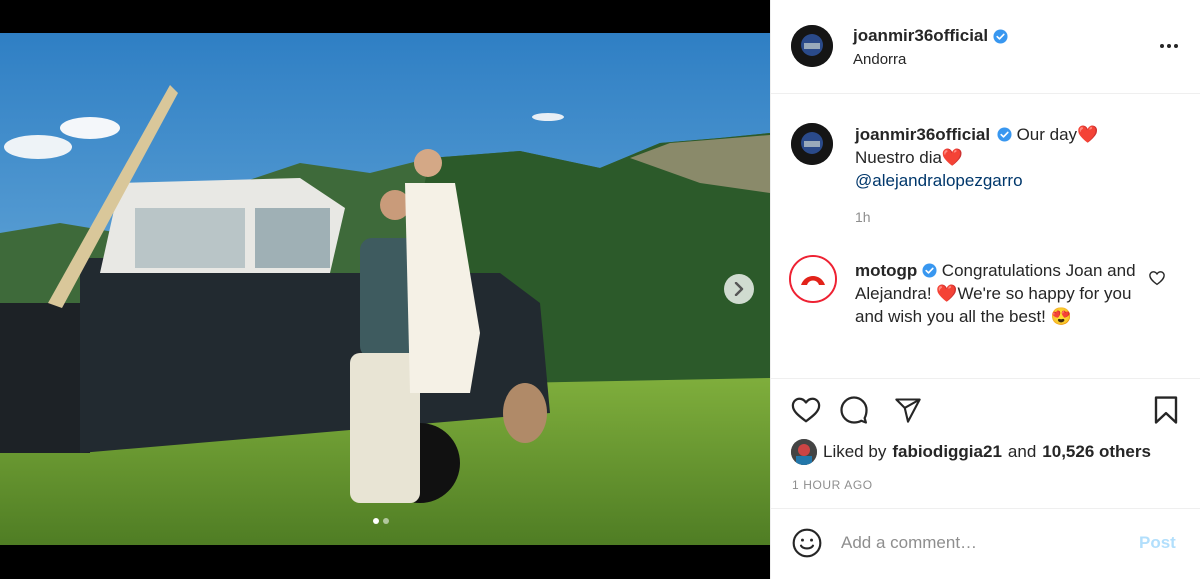  What do you see at coordinates (1157, 543) in the screenshot?
I see `post-comment-button: Post` at bounding box center [1157, 543].